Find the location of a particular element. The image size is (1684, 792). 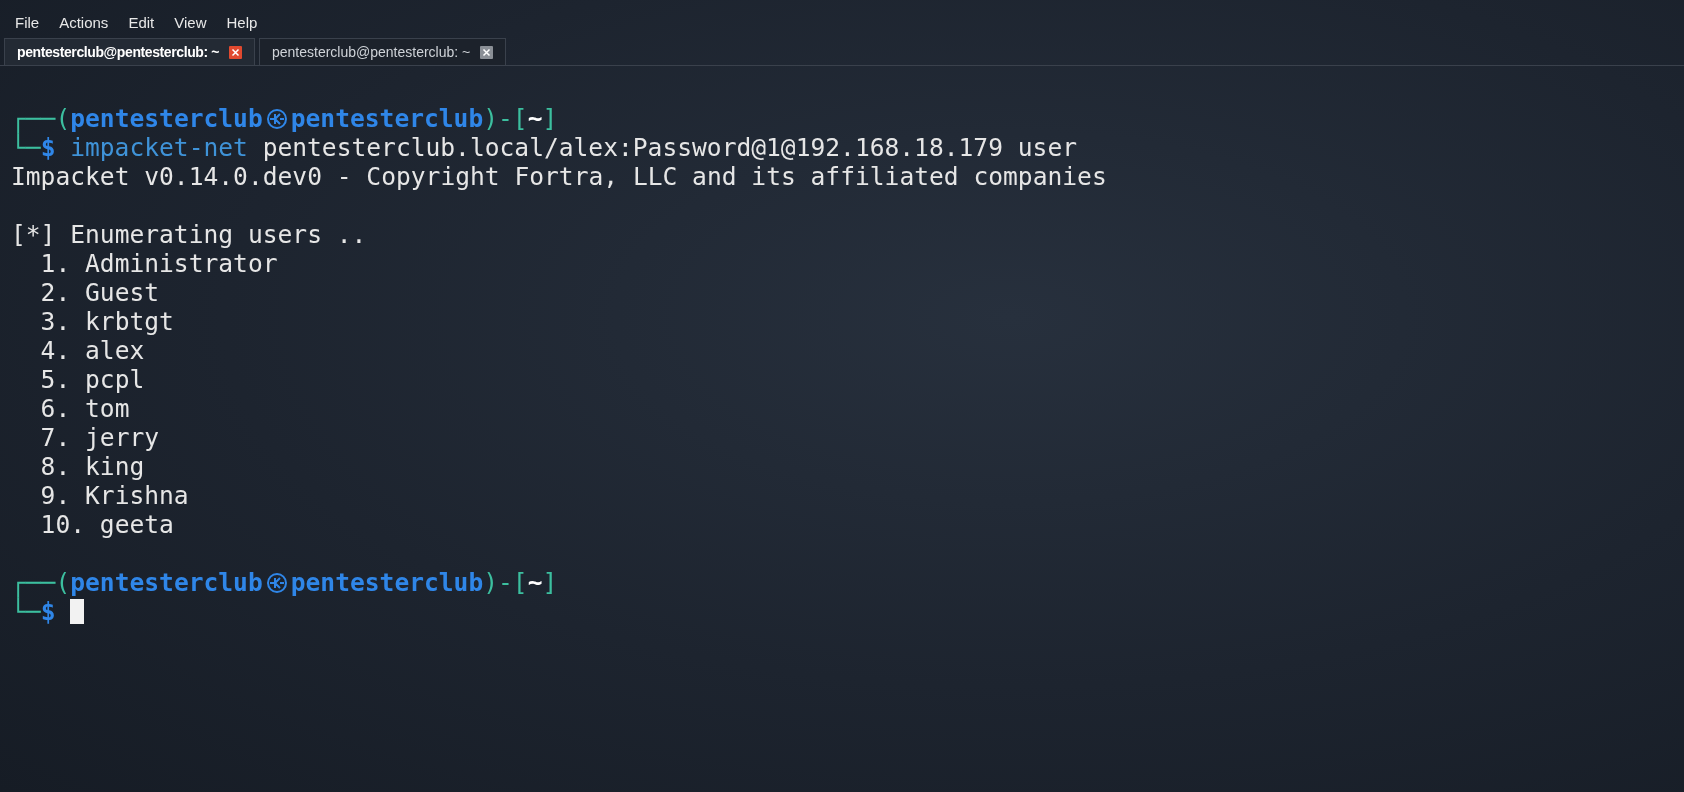

output-line: 10. geeta is located at coordinates (106, 524).